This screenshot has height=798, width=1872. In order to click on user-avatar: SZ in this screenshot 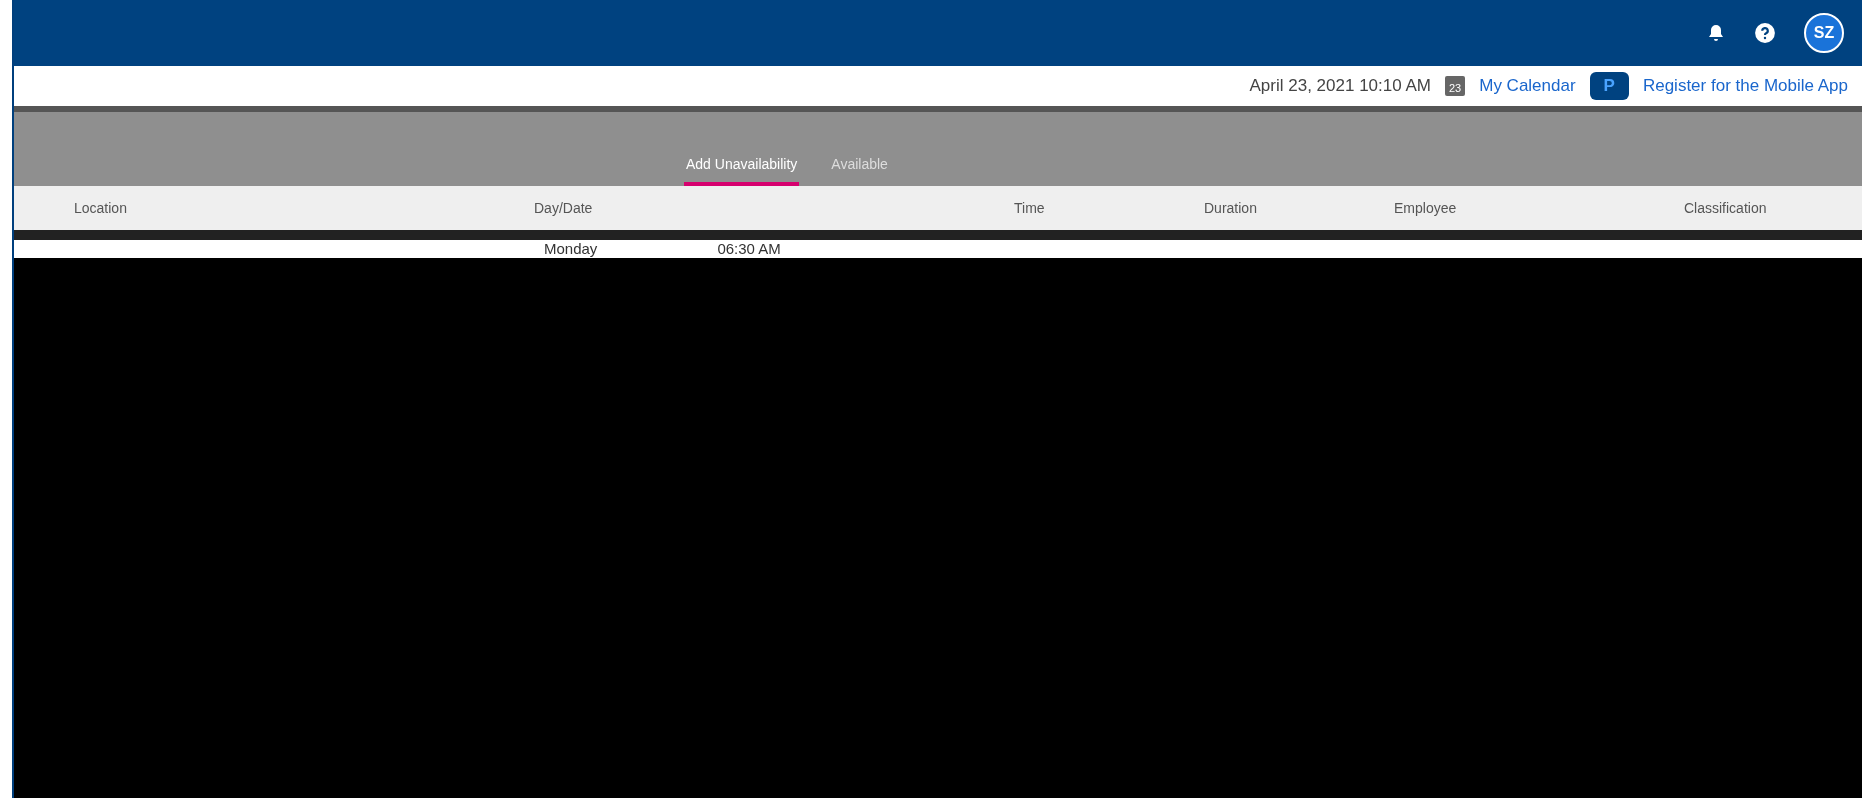, I will do `click(1824, 33)`.